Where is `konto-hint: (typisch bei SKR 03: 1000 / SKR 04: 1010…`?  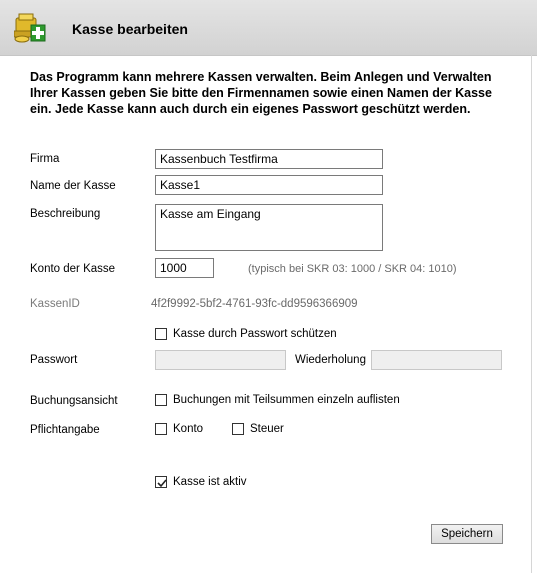
konto-hint: (typisch bei SKR 03: 1000 / SKR 04: 1010… is located at coordinates (352, 269).